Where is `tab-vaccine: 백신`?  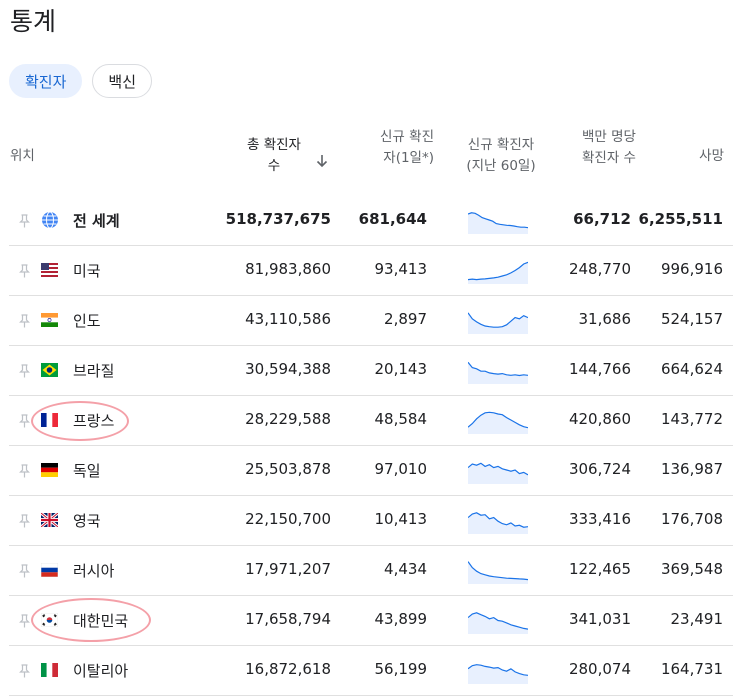 tab-vaccine: 백신 is located at coordinates (122, 81).